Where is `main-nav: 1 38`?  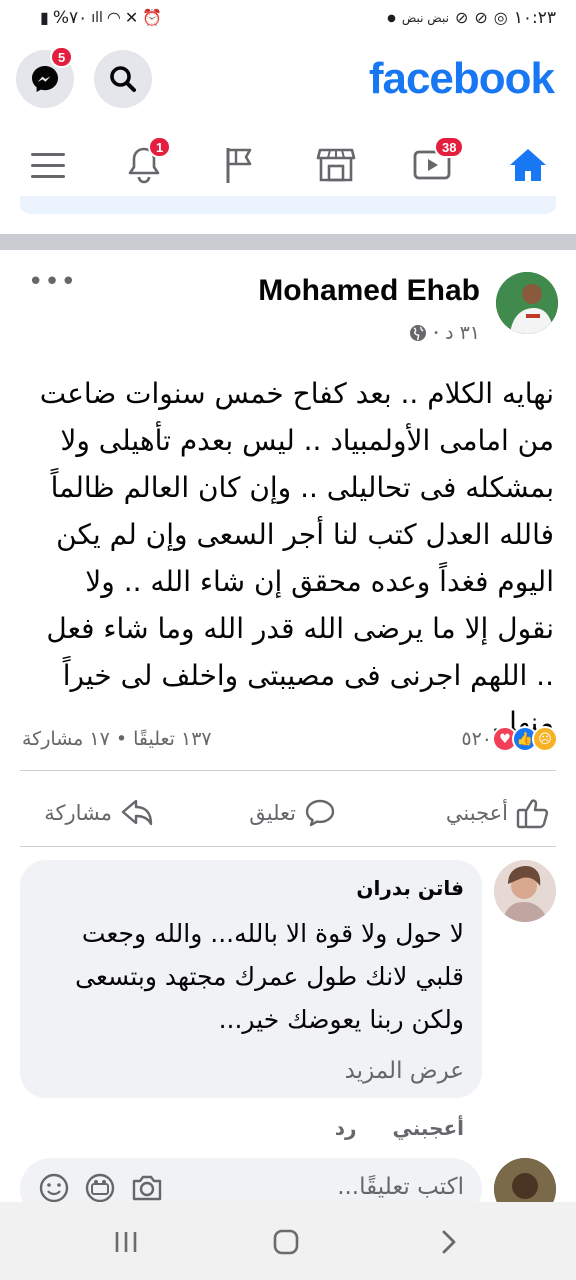 main-nav: 1 38 is located at coordinates (288, 166).